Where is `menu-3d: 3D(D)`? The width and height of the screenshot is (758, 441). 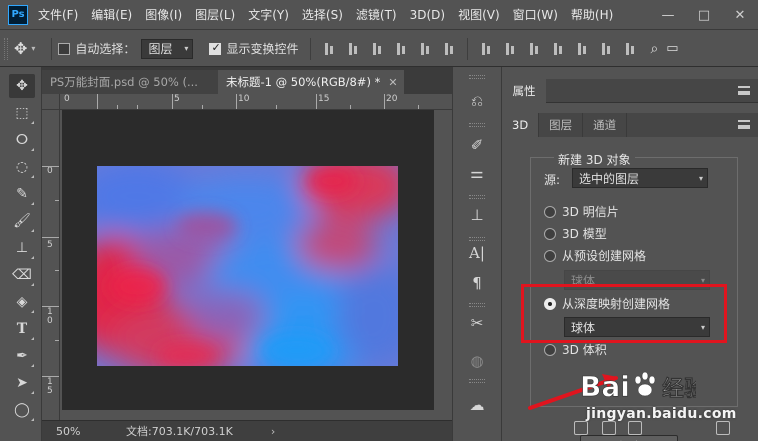
menu-3d: 3D(D) is located at coordinates (427, 15).